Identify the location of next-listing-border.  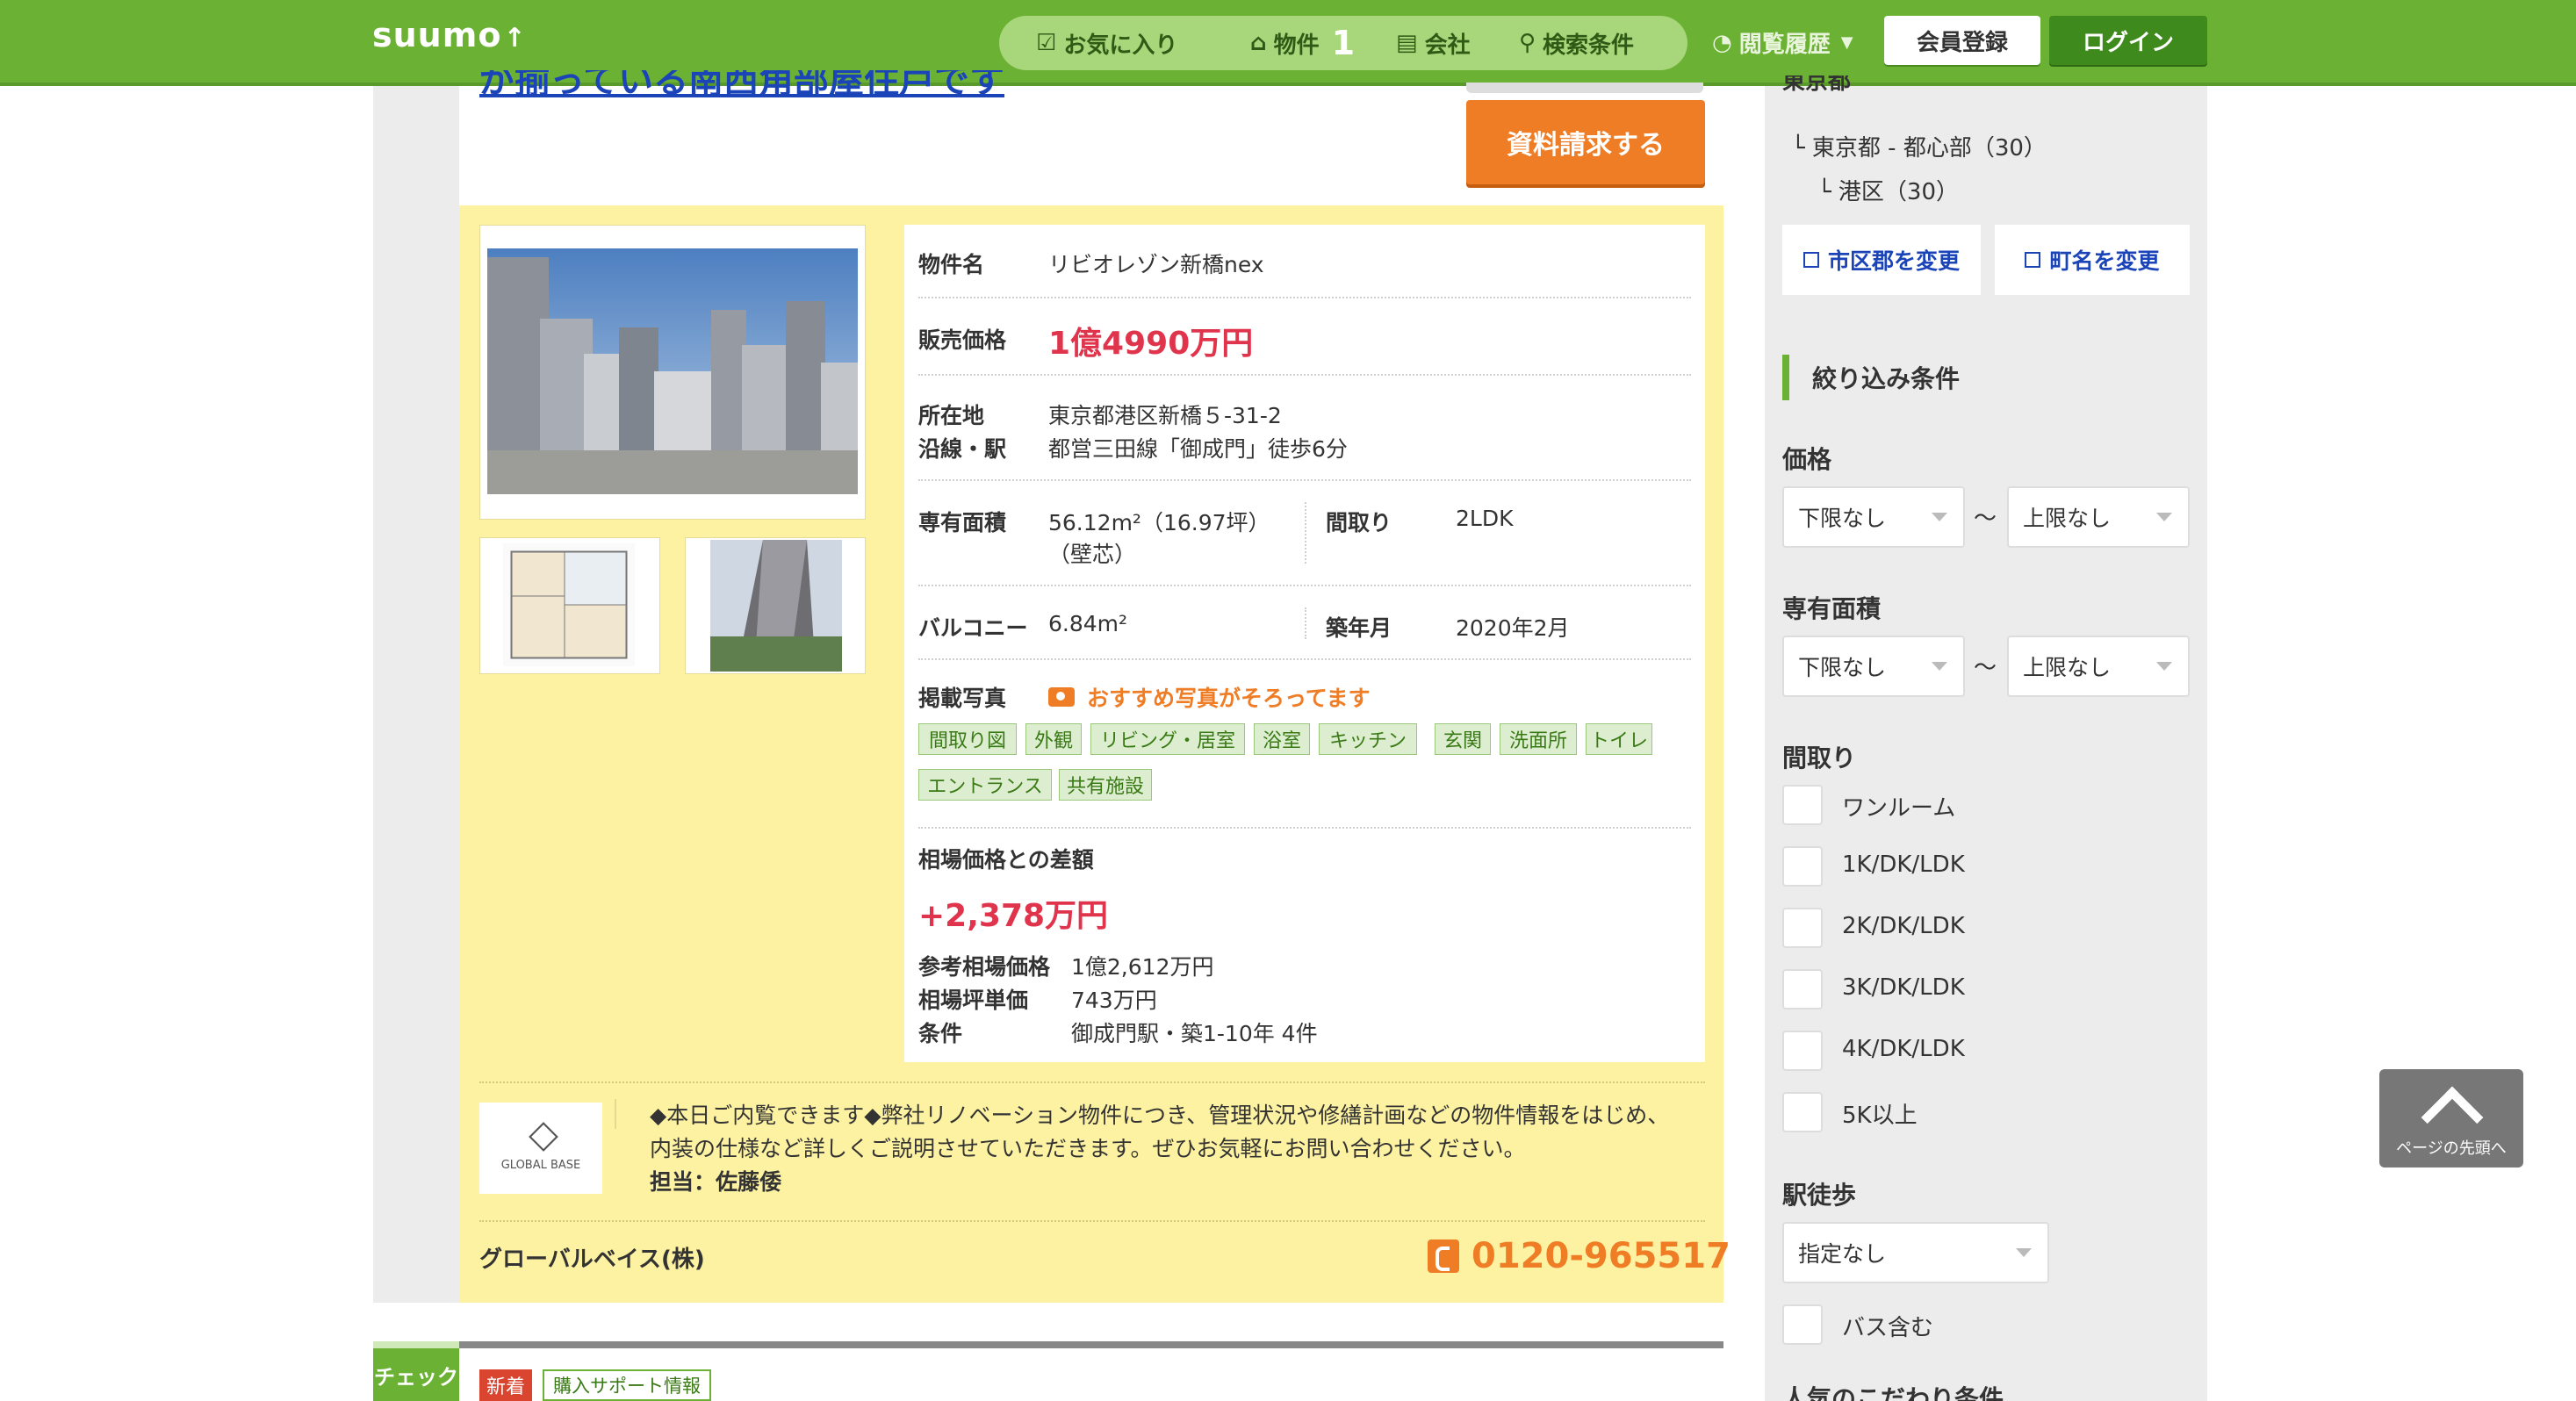
(1048, 1344).